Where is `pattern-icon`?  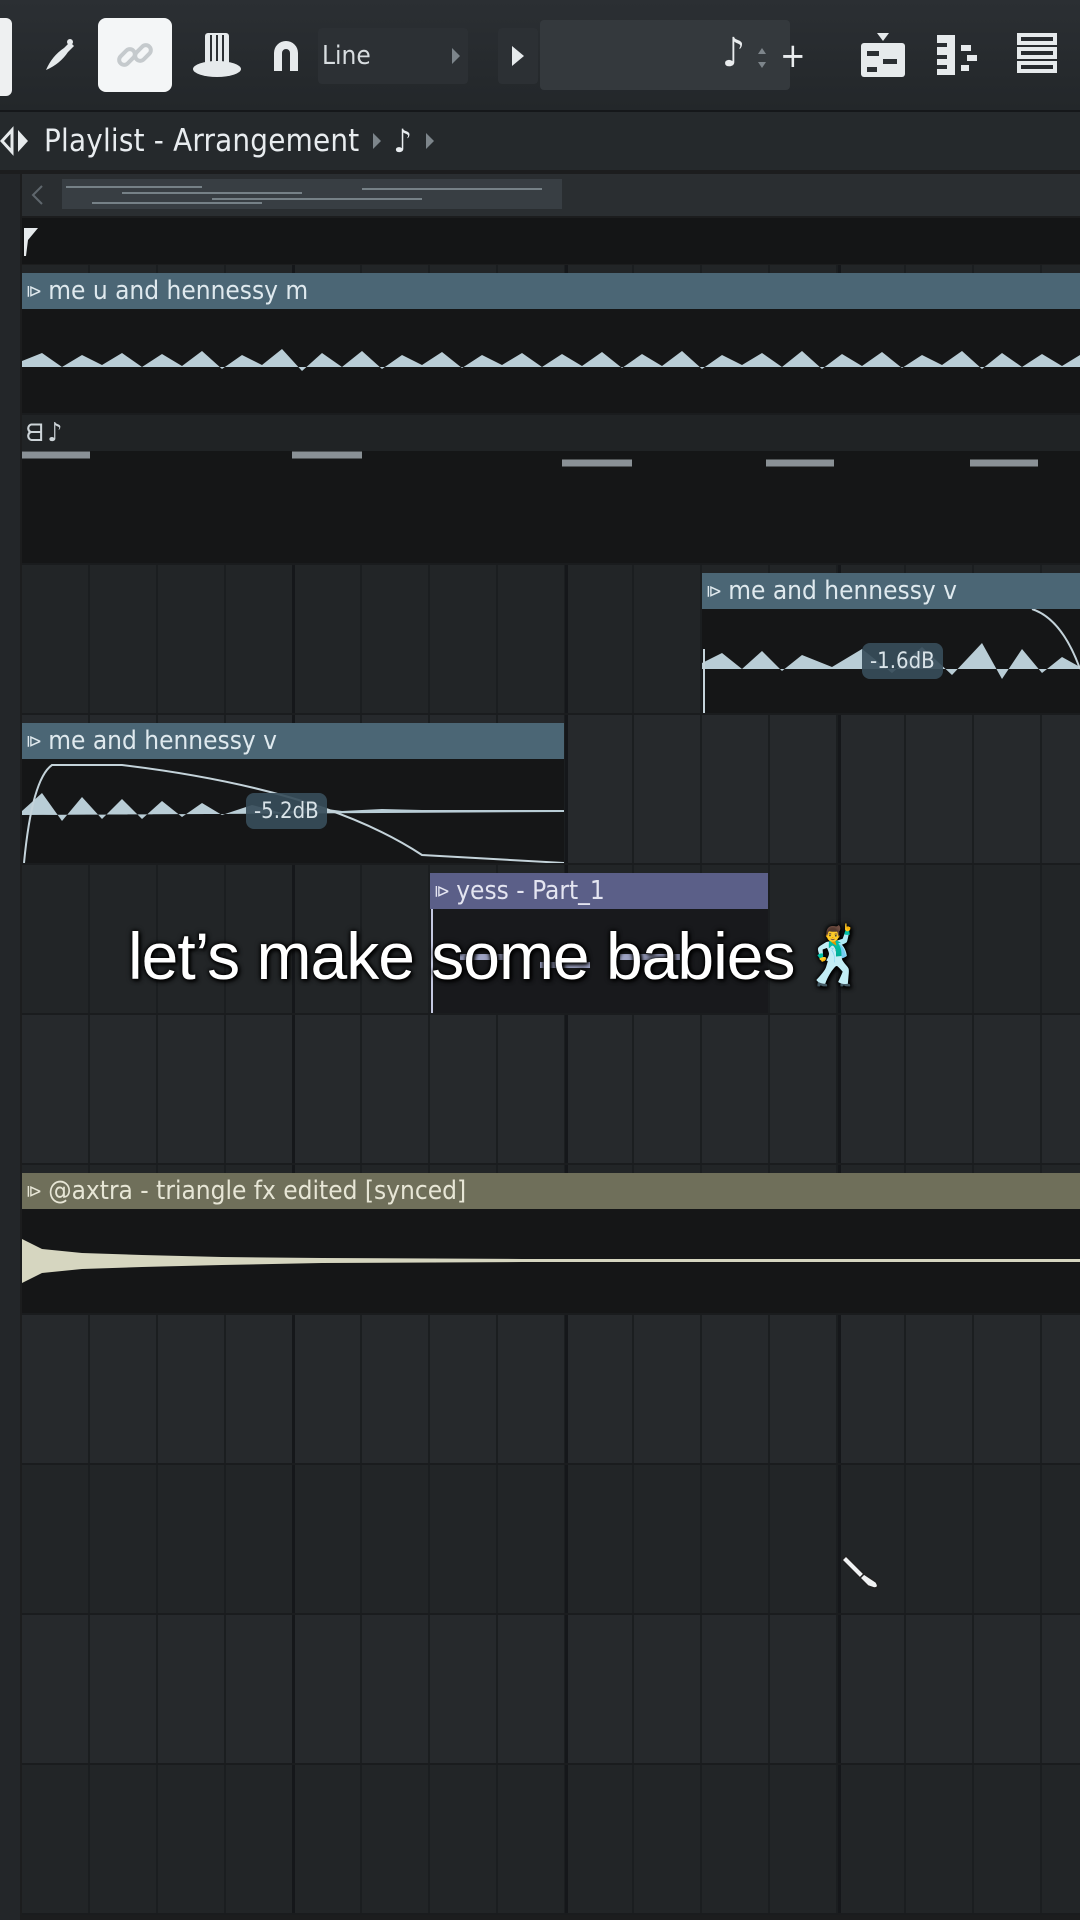
pattern-icon is located at coordinates (883, 55).